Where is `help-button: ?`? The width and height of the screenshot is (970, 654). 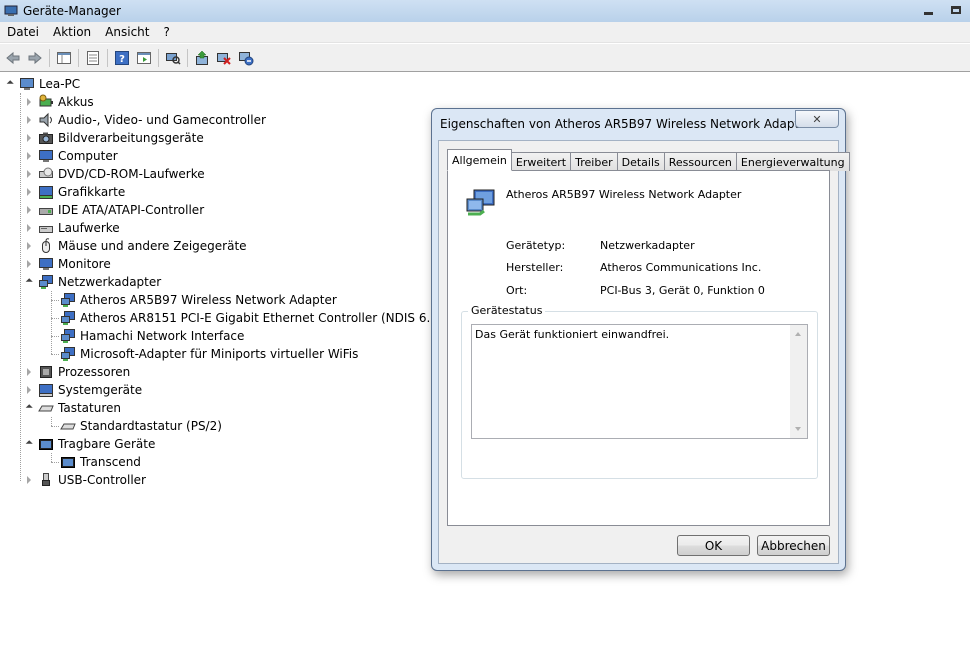
help-button: ? is located at coordinates (122, 58).